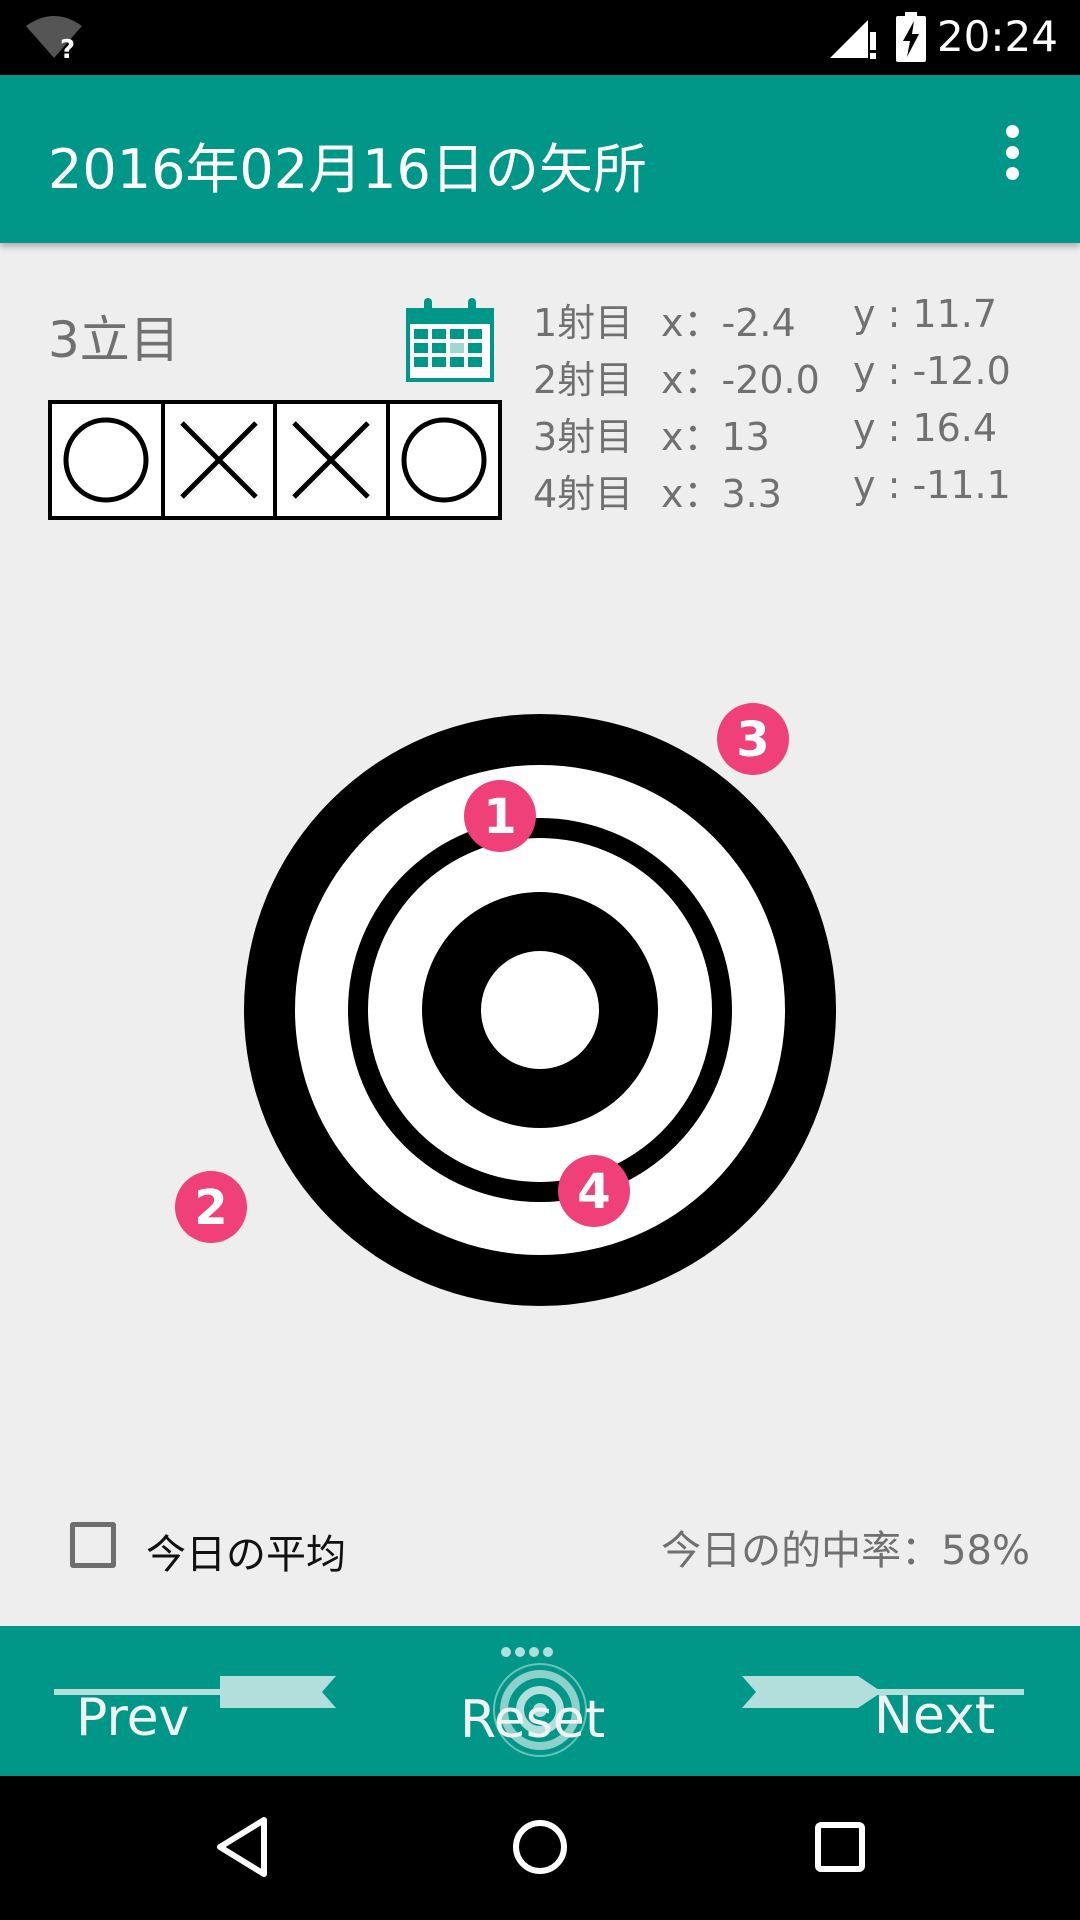  I want to click on page-title: 2016年02月16日の矢所, so click(347, 169).